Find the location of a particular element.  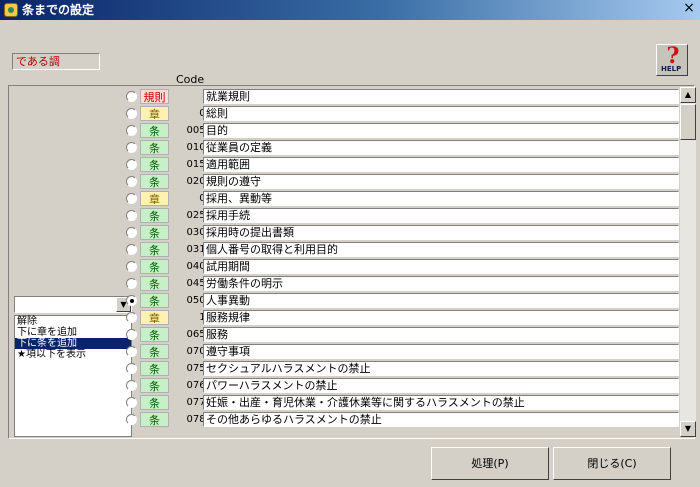

row-name-field: 採用、異動等 is located at coordinates (441, 198).